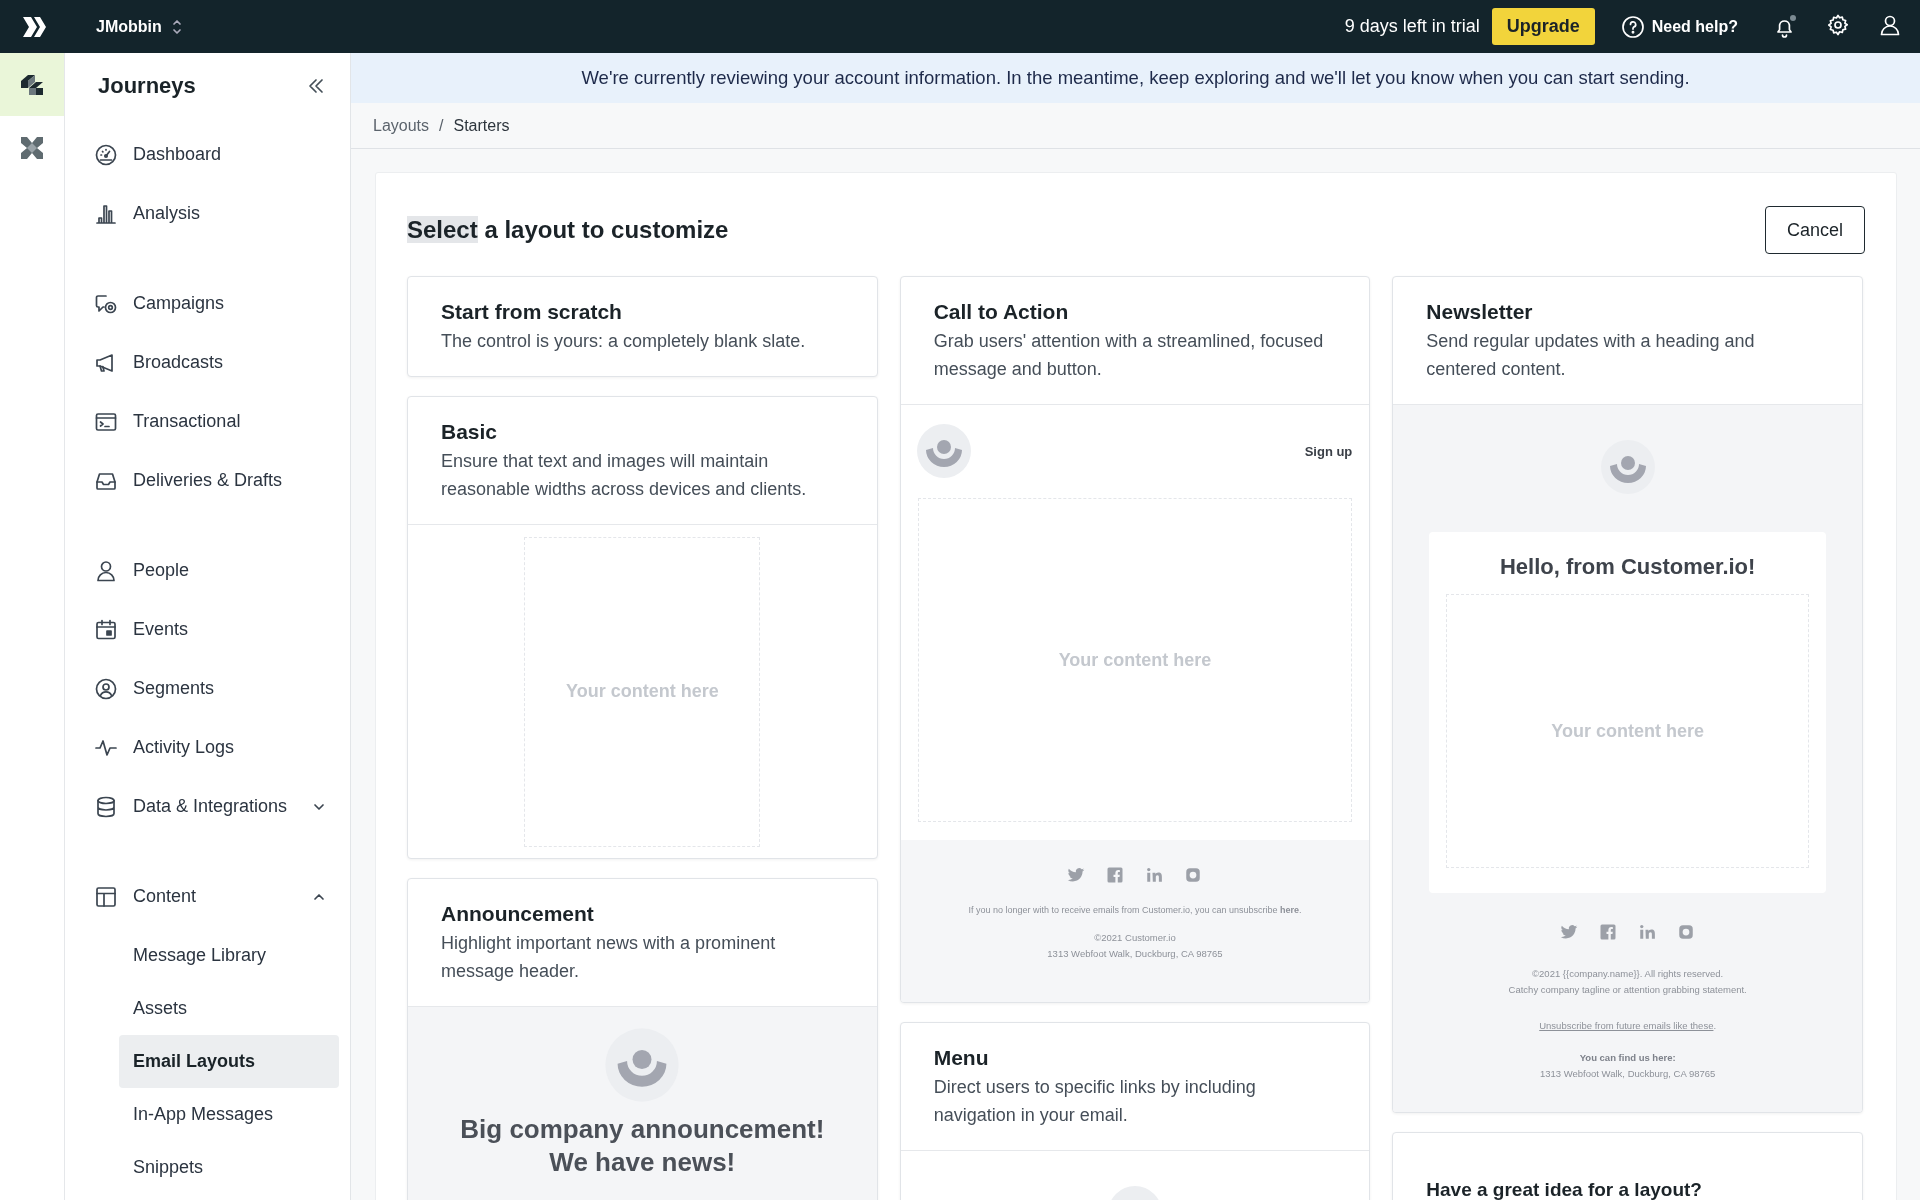  What do you see at coordinates (106, 154) in the screenshot?
I see `gauge-icon` at bounding box center [106, 154].